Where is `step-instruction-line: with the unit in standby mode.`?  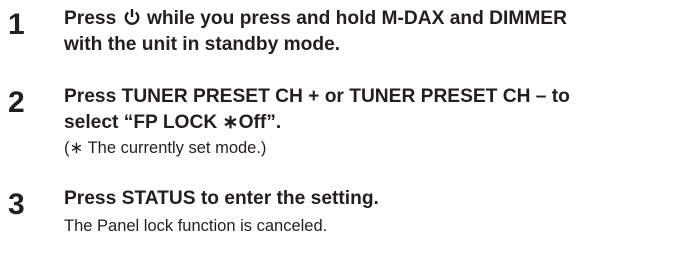
step-instruction-line: with the unit in standby mode. is located at coordinates (202, 44).